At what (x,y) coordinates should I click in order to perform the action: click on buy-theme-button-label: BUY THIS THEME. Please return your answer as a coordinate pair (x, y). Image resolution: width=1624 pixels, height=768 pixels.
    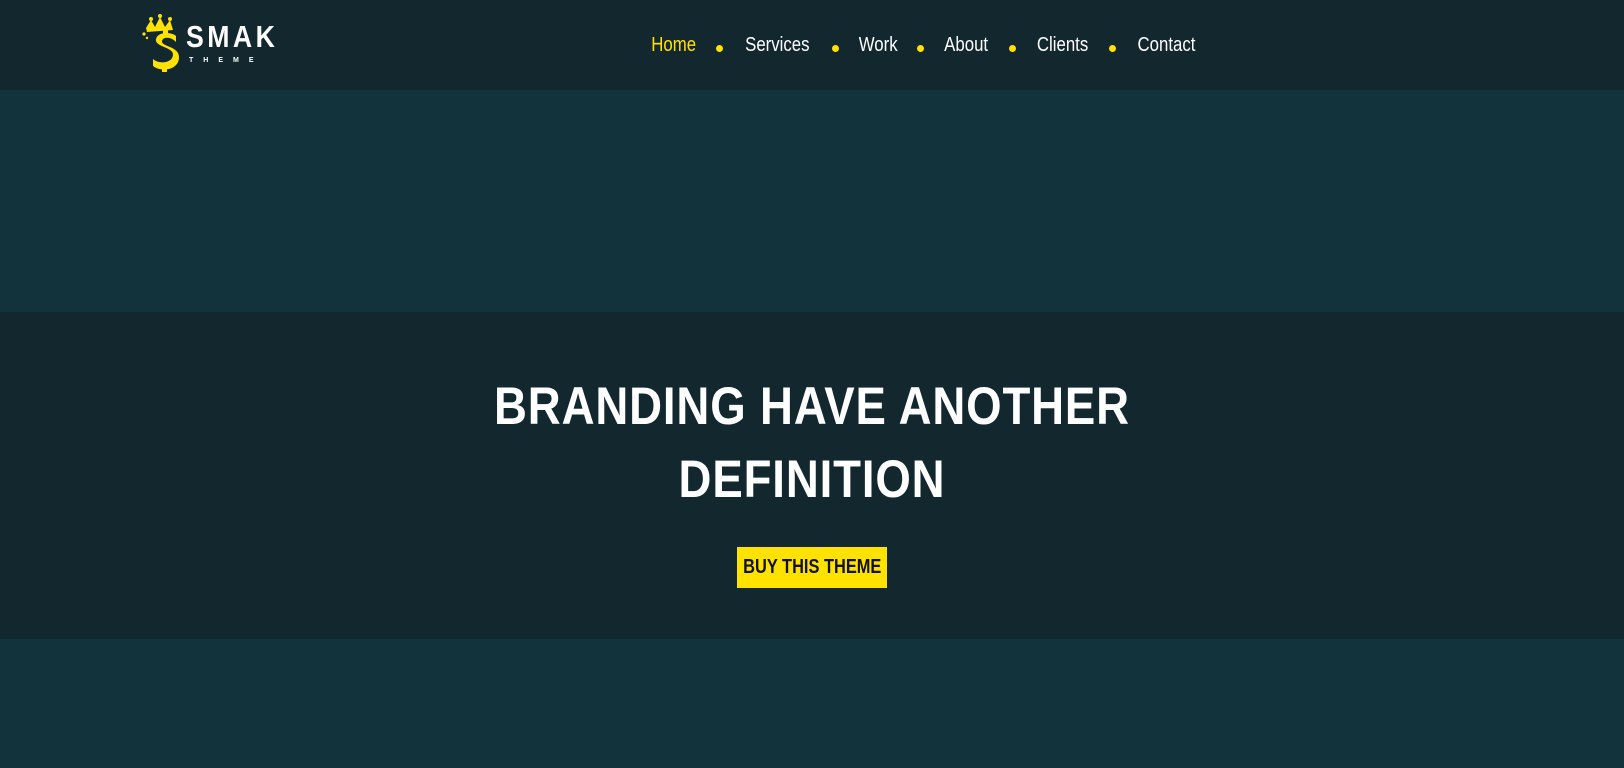
    Looking at the image, I should click on (812, 567).